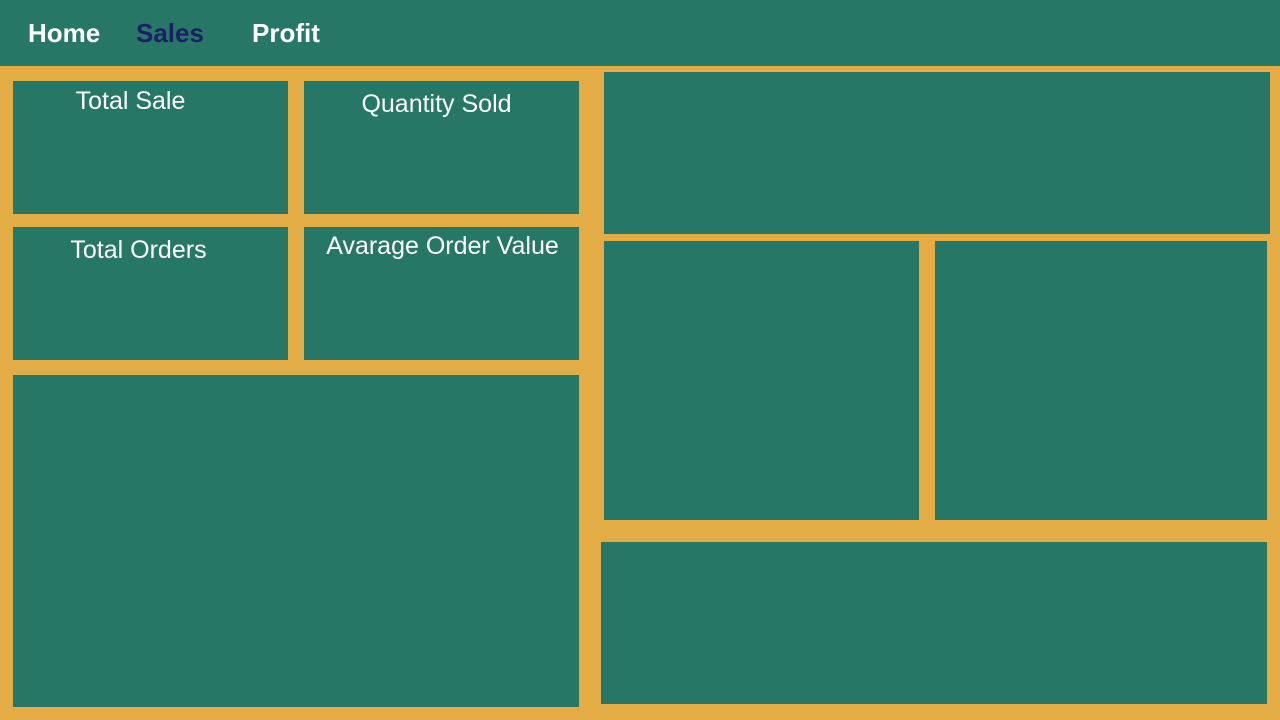 Image resolution: width=1280 pixels, height=720 pixels. Describe the element at coordinates (64, 33) in the screenshot. I see `nav-home-link: Home` at that location.